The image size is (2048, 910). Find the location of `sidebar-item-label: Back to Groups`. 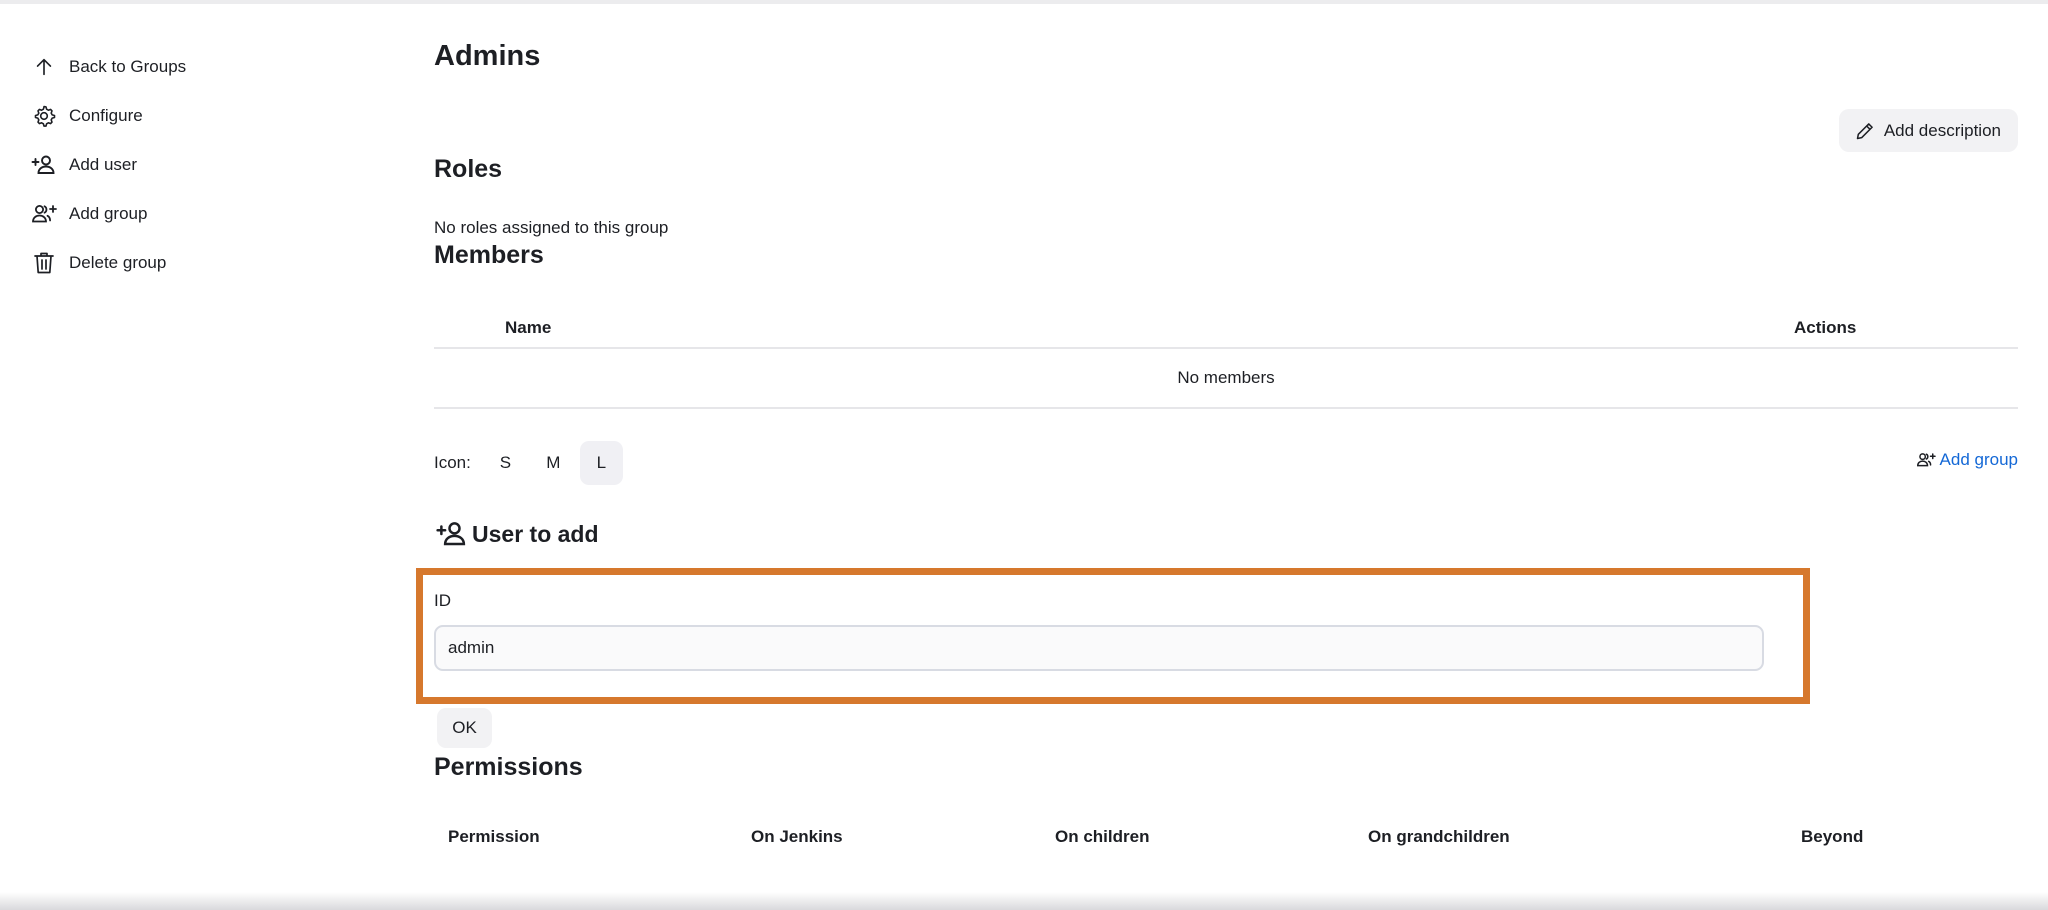

sidebar-item-label: Back to Groups is located at coordinates (128, 66).